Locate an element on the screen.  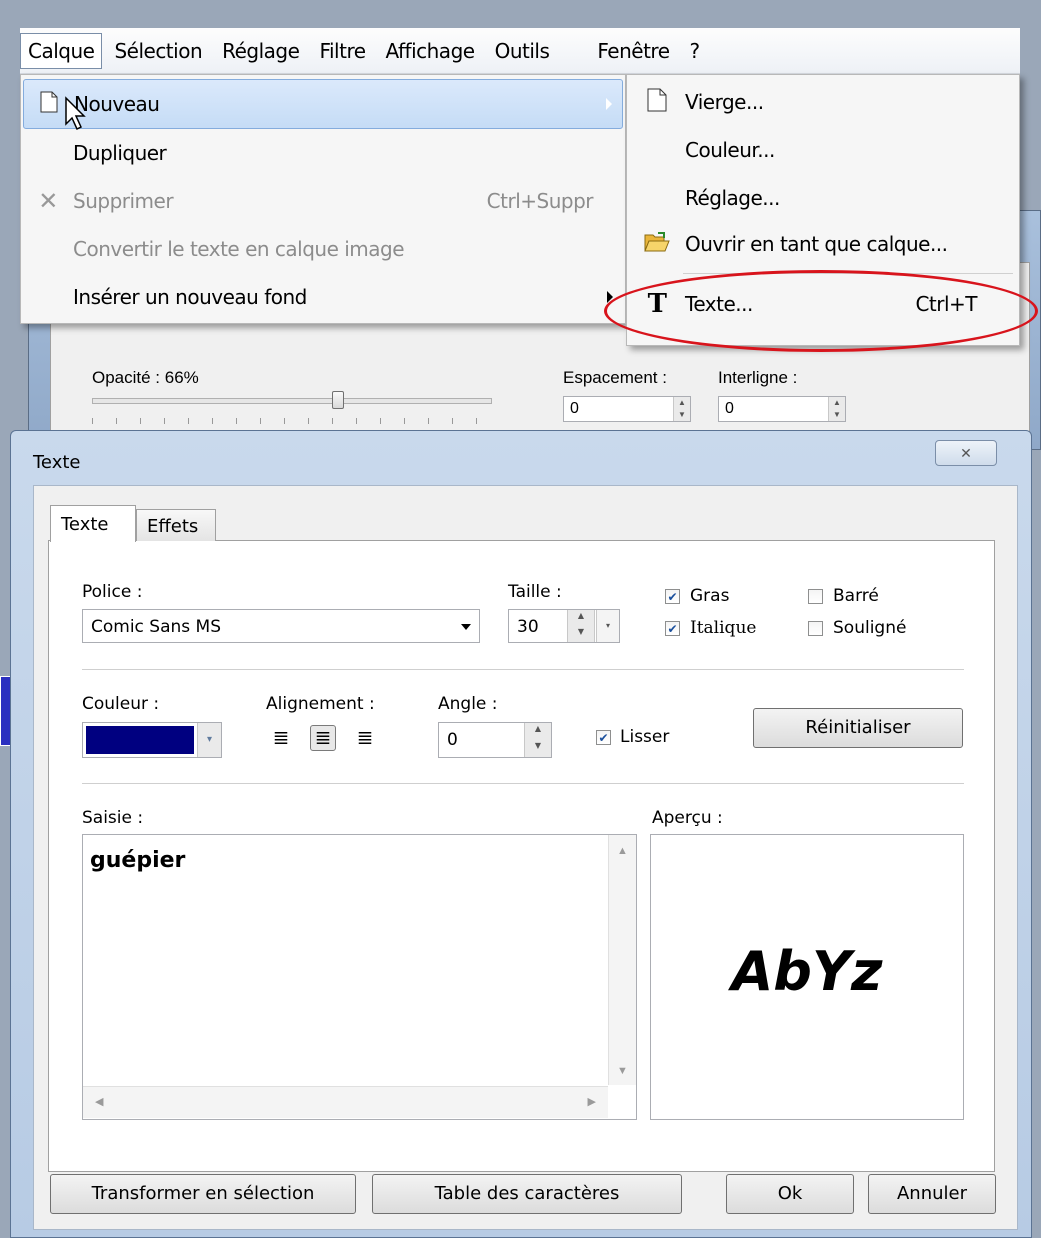
align-center-icon: ≣ is located at coordinates (323, 738).